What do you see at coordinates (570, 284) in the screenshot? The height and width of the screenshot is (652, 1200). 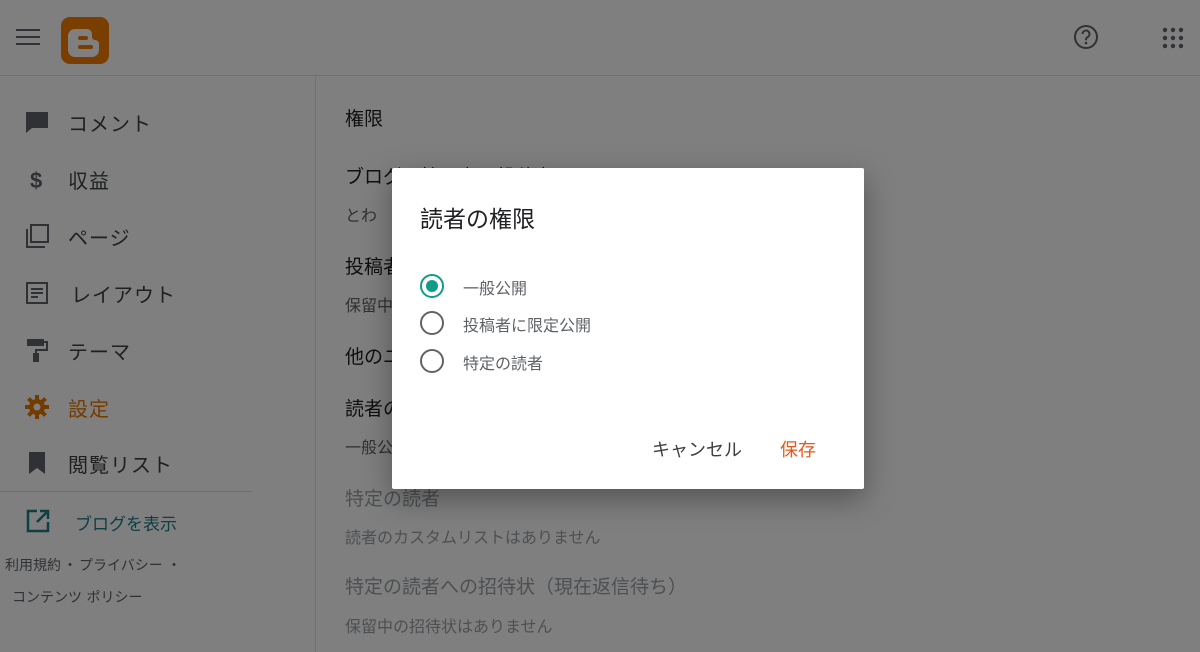 I see `option-public: 一般公開` at bounding box center [570, 284].